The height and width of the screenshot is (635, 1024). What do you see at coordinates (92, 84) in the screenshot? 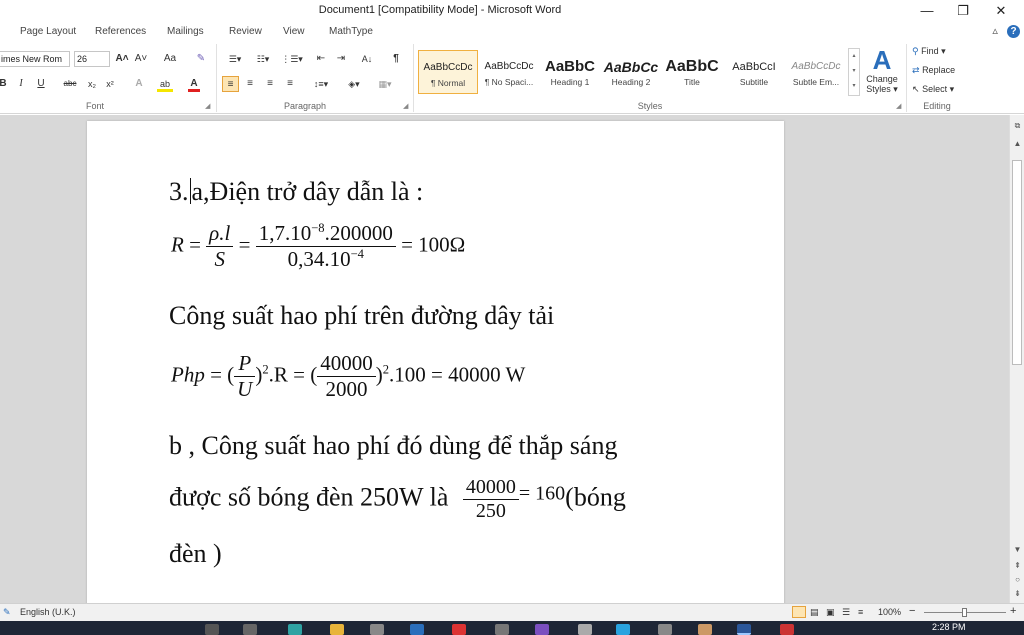
I see `subscript-button: x₂` at bounding box center [92, 84].